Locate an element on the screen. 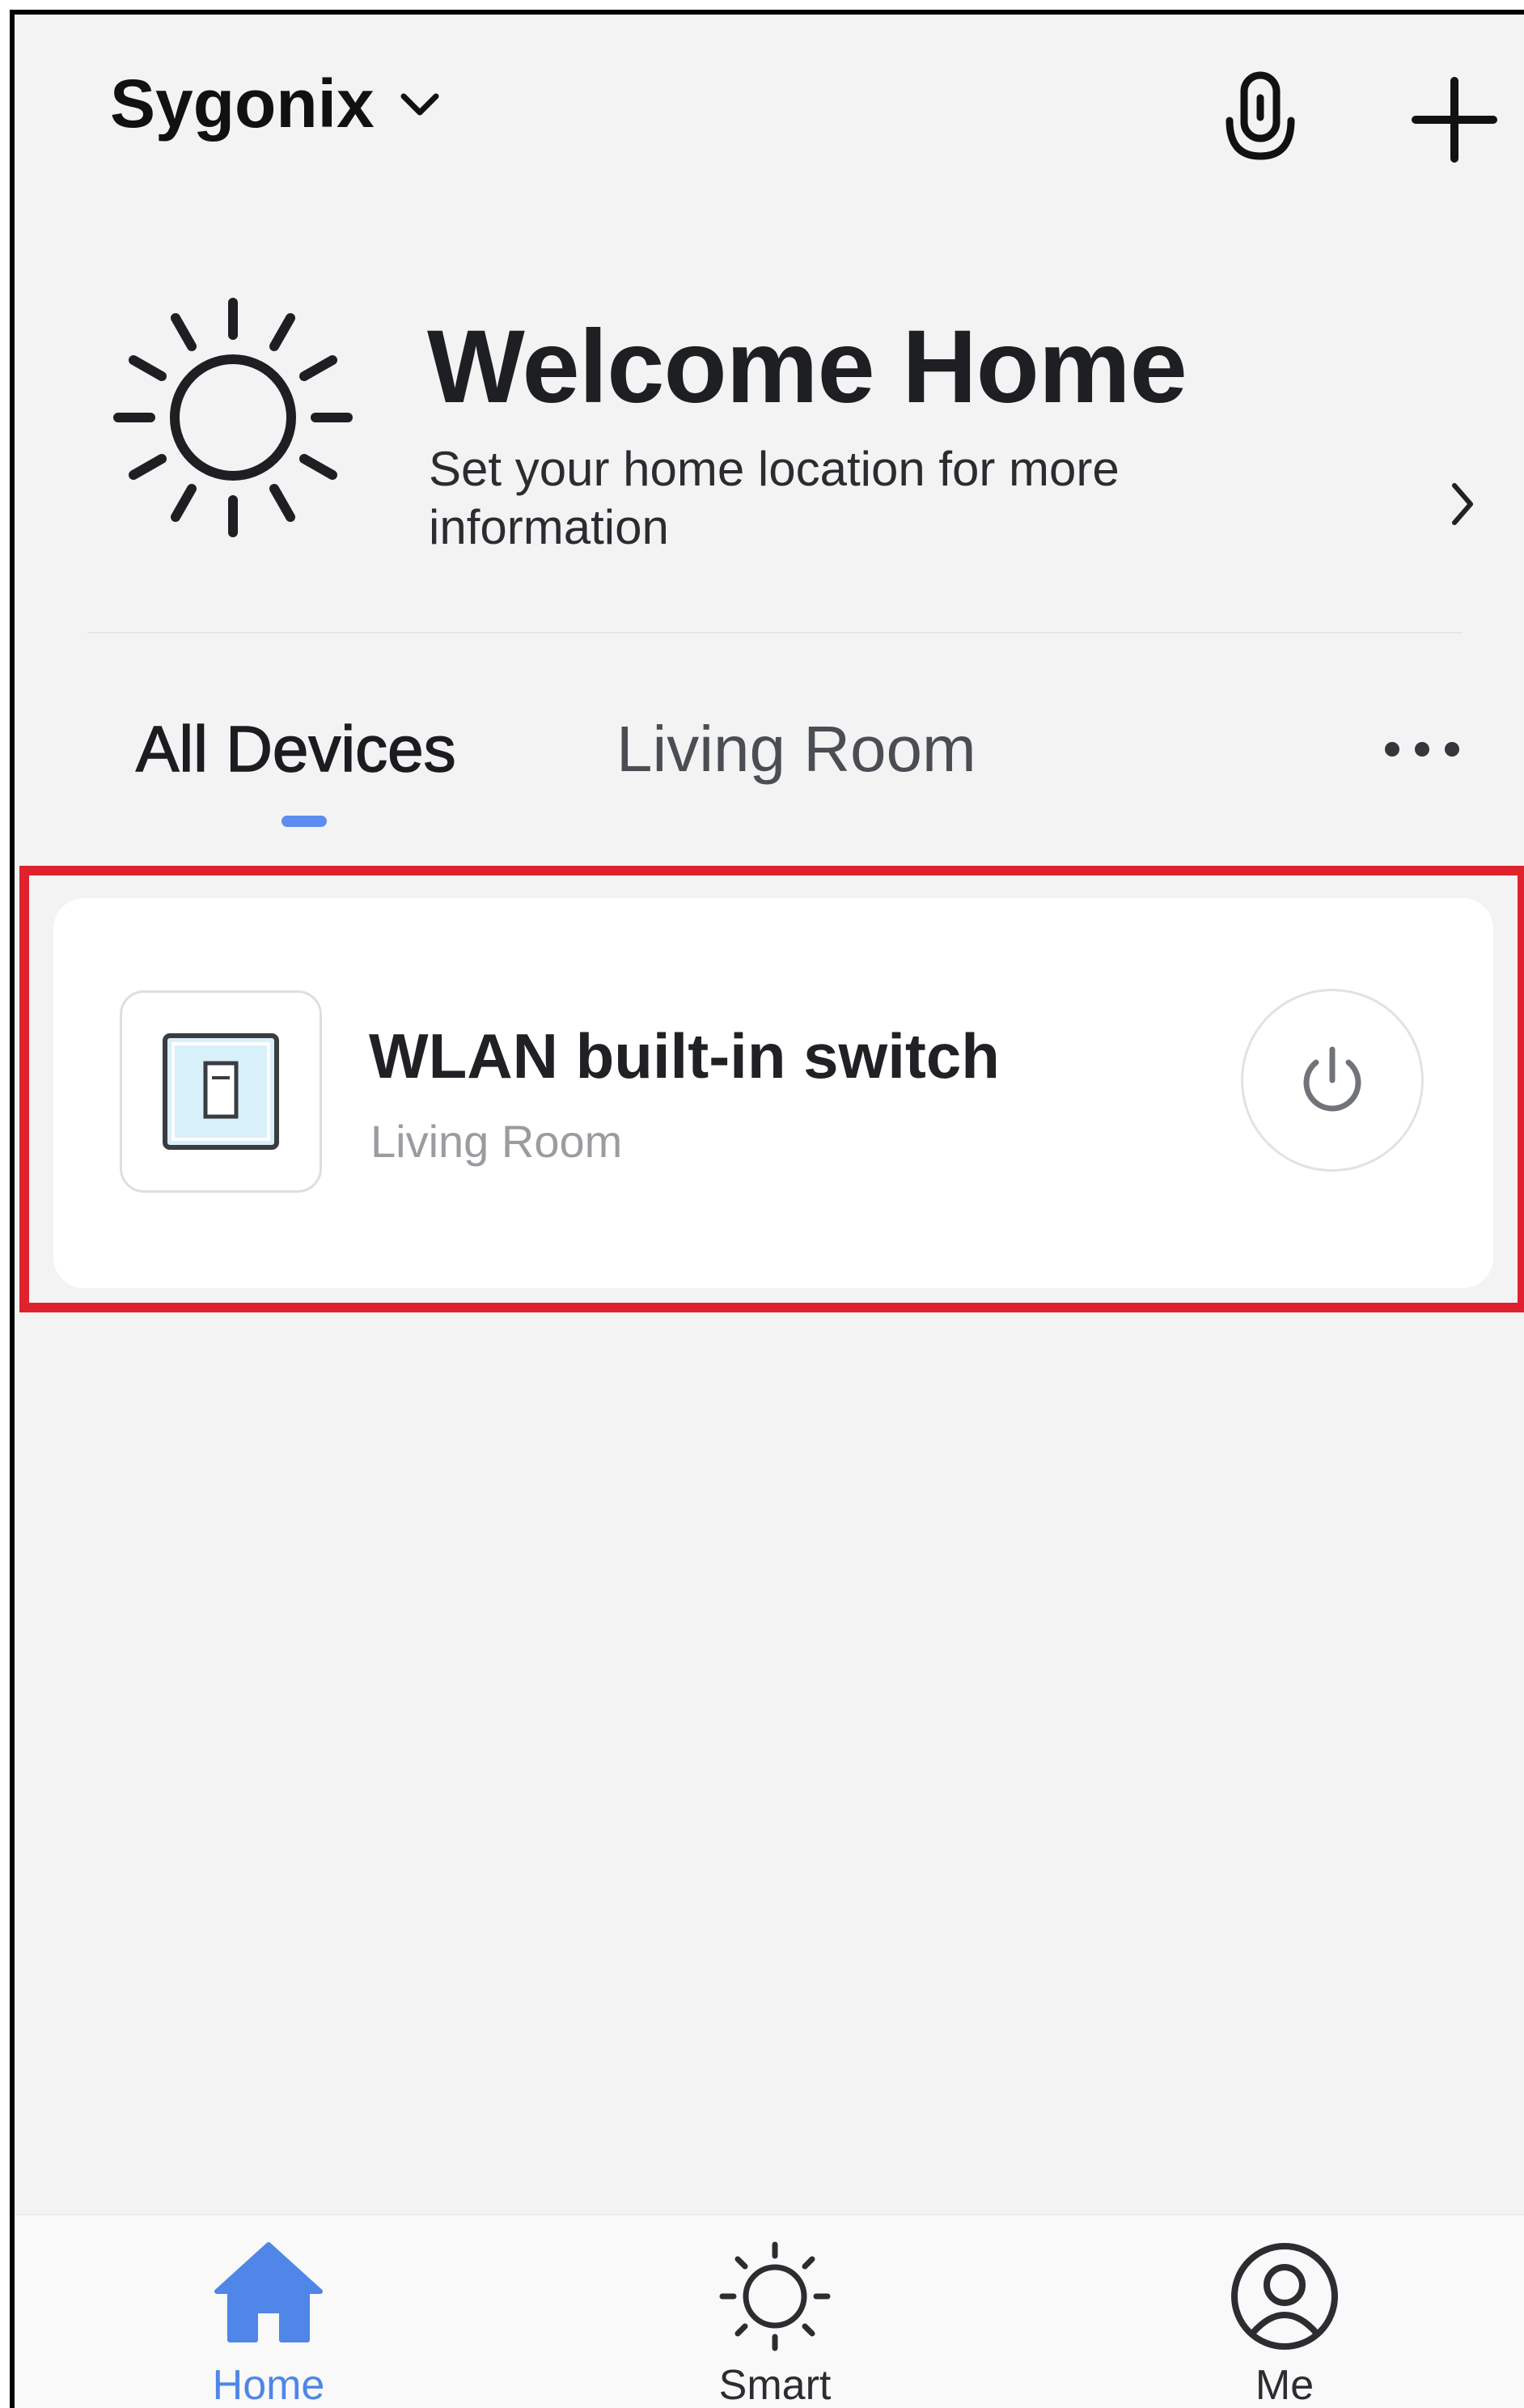 The width and height of the screenshot is (1524, 2408). active-tab-indicator is located at coordinates (305, 821).